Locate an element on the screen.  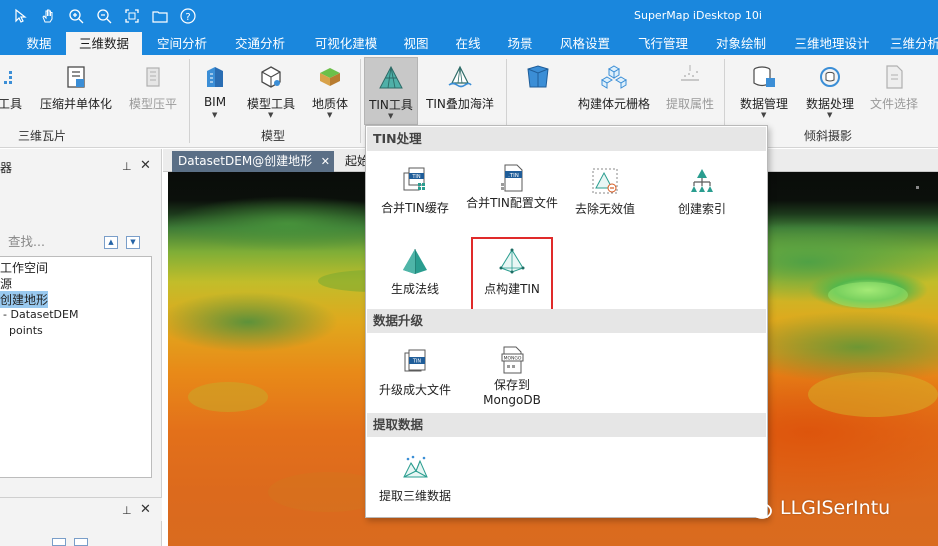
panel-title: 器 is located at coordinates (6, 168).